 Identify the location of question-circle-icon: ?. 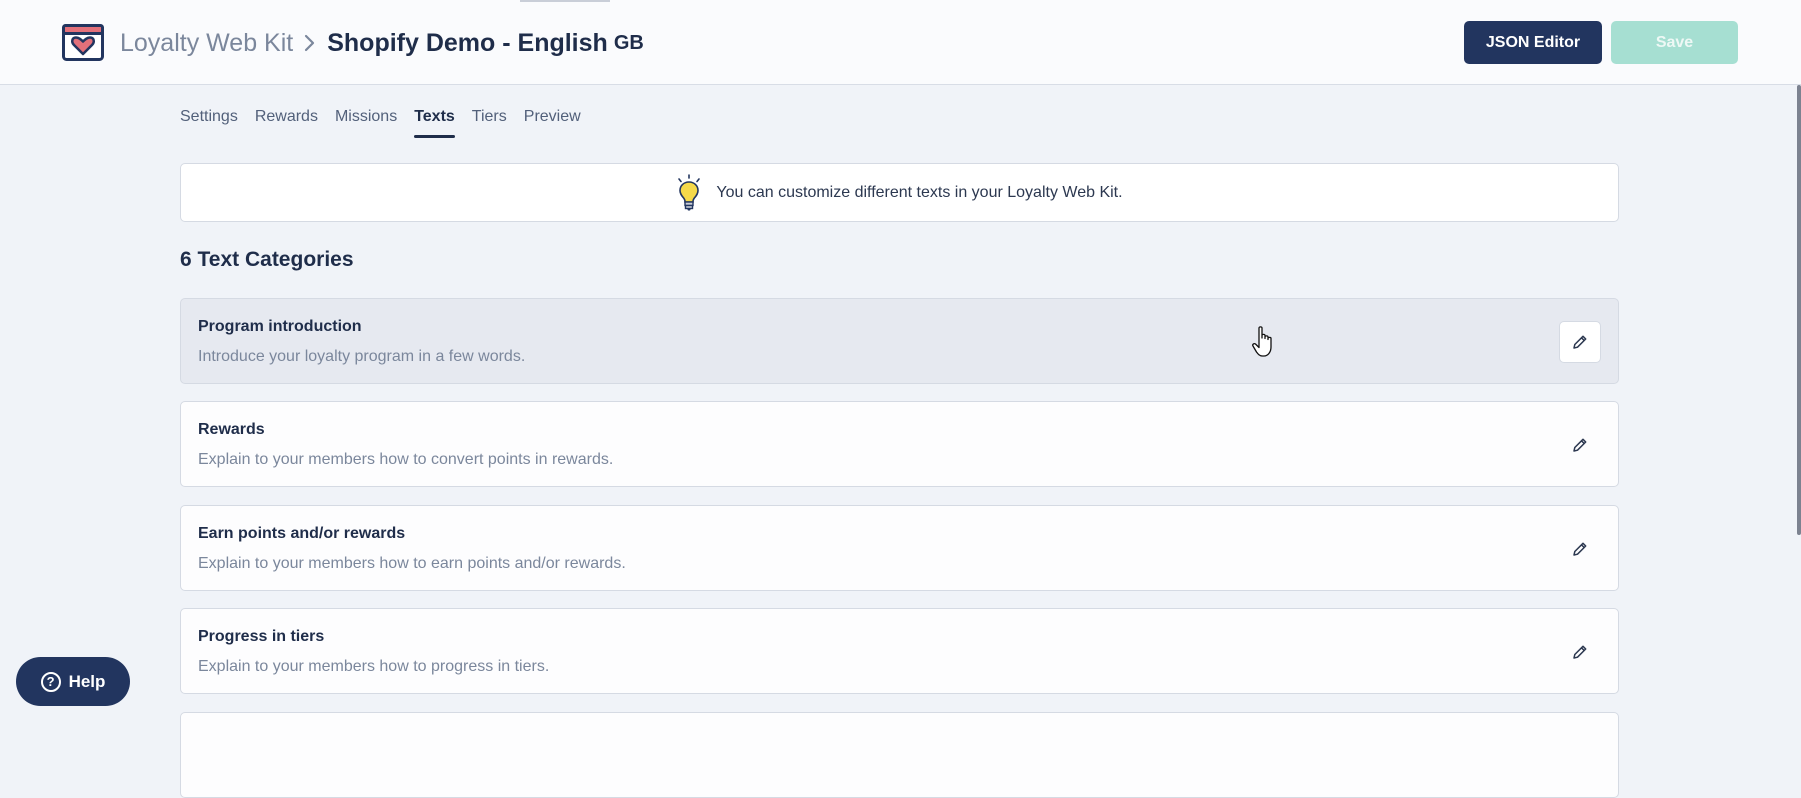
(50, 681).